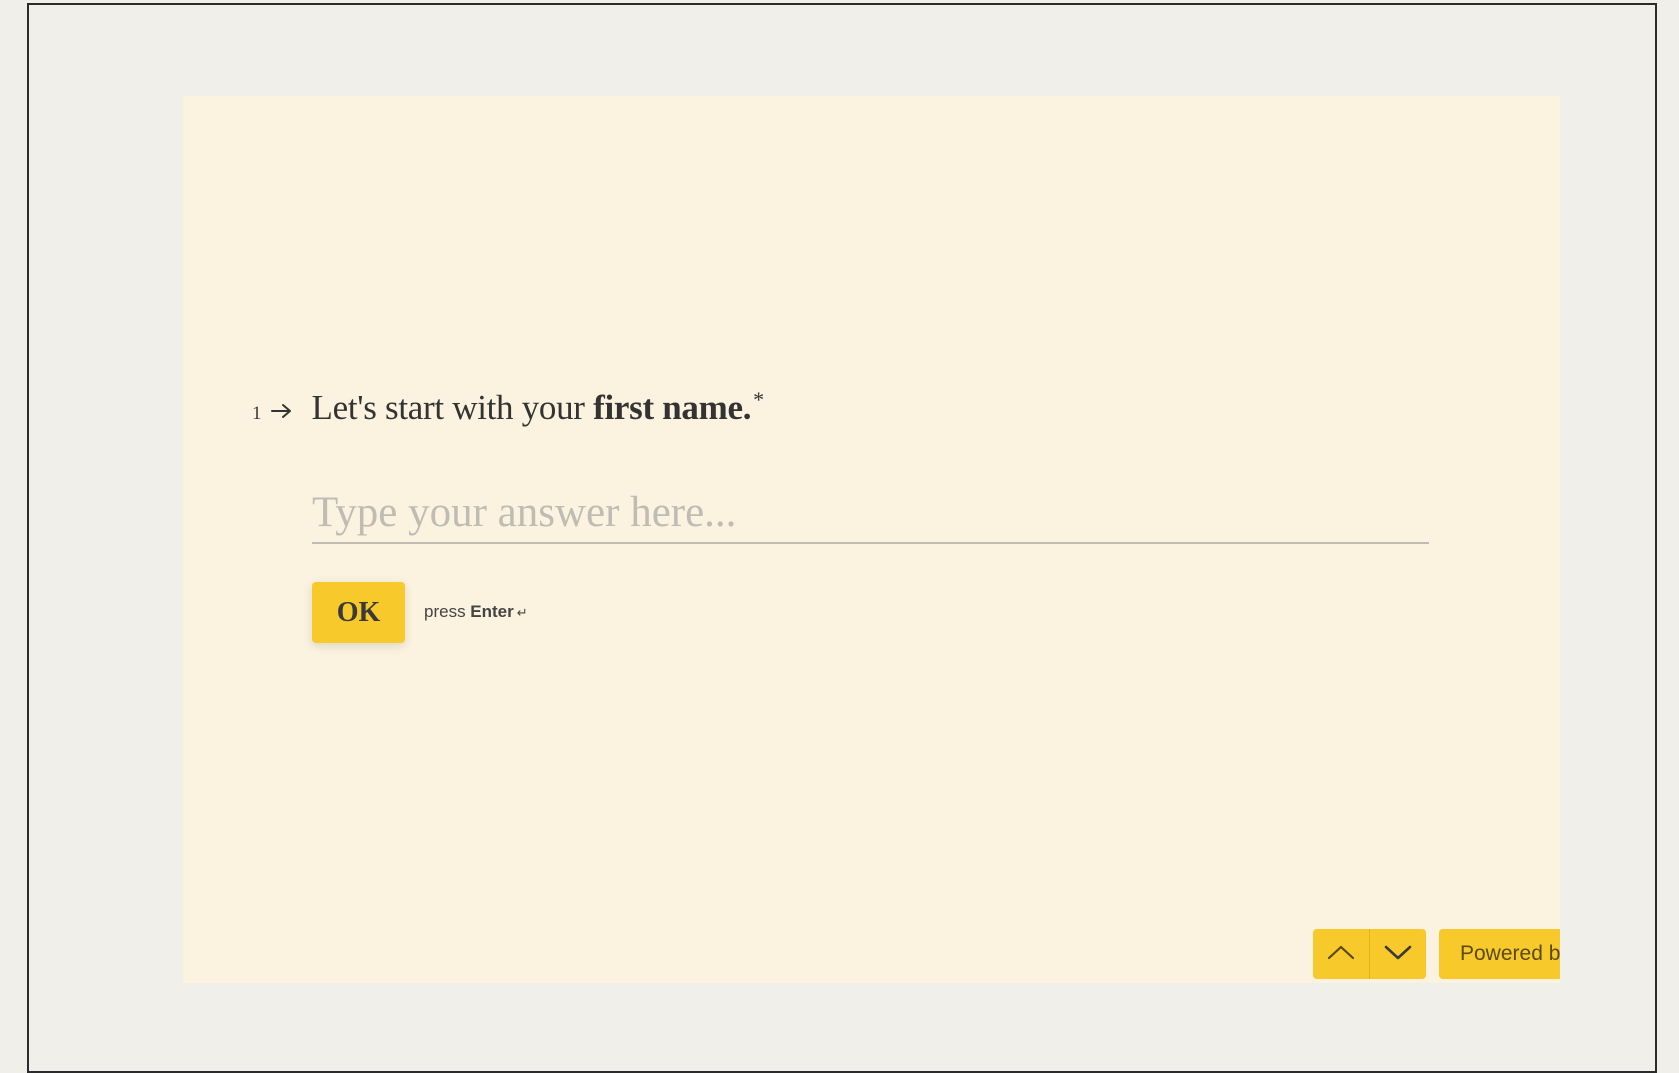 The image size is (1679, 1073). What do you see at coordinates (1510, 953) in the screenshot?
I see `powered-by-label: Powered by` at bounding box center [1510, 953].